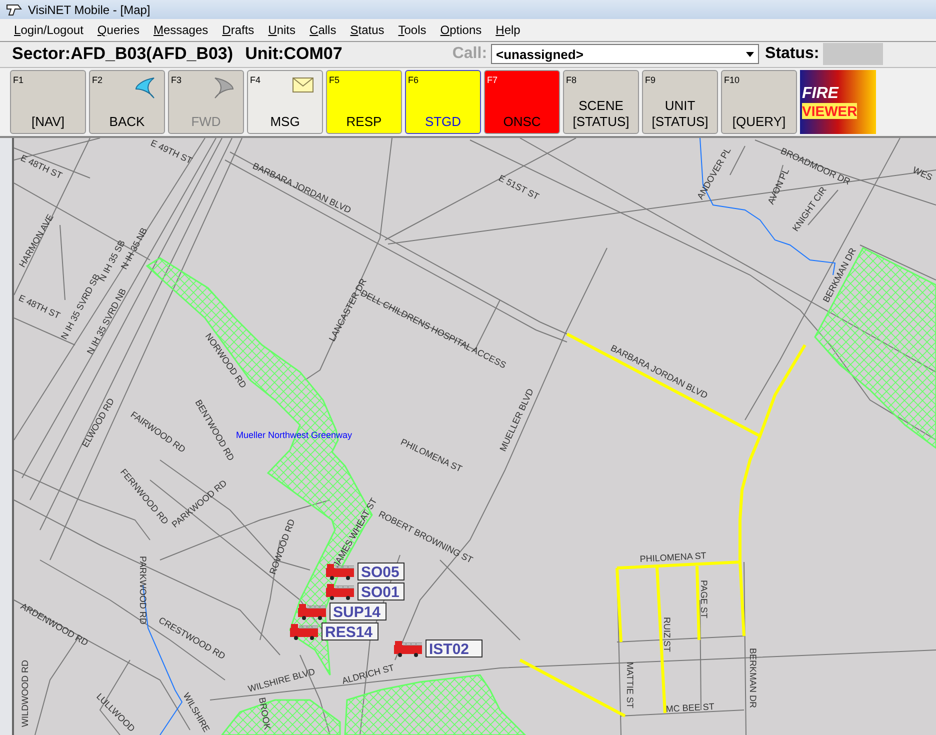  I want to click on street-label: MATTIE ST, so click(630, 685).